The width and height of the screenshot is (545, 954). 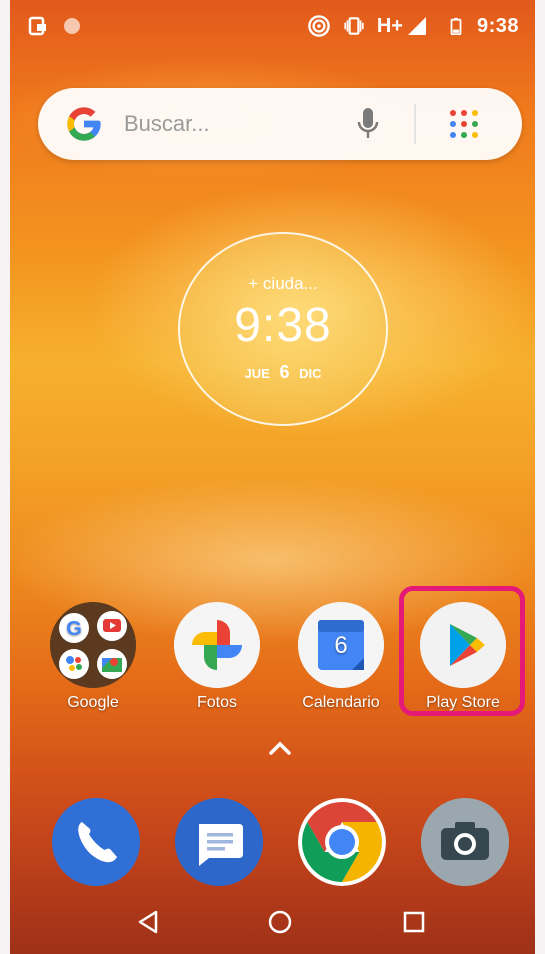 I want to click on dock-chrome, so click(x=342, y=842).